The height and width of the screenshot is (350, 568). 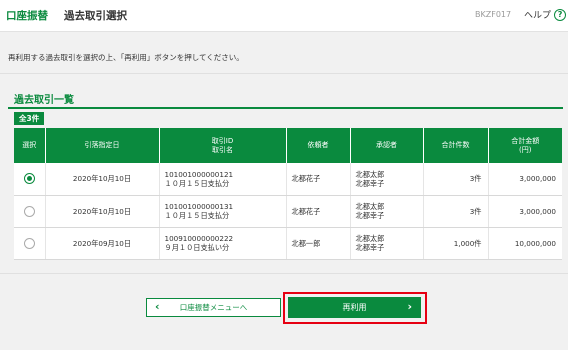 I want to click on back-button-label: 口座振替メニューへ, so click(x=213, y=307).